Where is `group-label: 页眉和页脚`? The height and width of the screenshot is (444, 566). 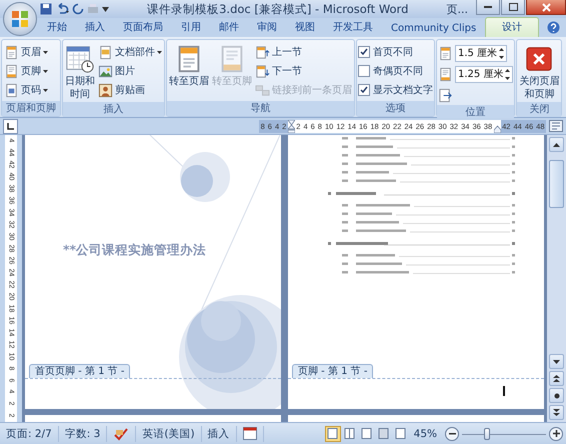
group-label: 页眉和页脚 is located at coordinates (31, 108).